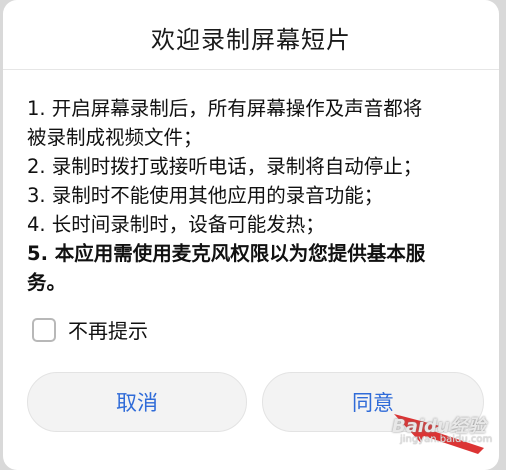  I want to click on cancel-button: 取消, so click(137, 402).